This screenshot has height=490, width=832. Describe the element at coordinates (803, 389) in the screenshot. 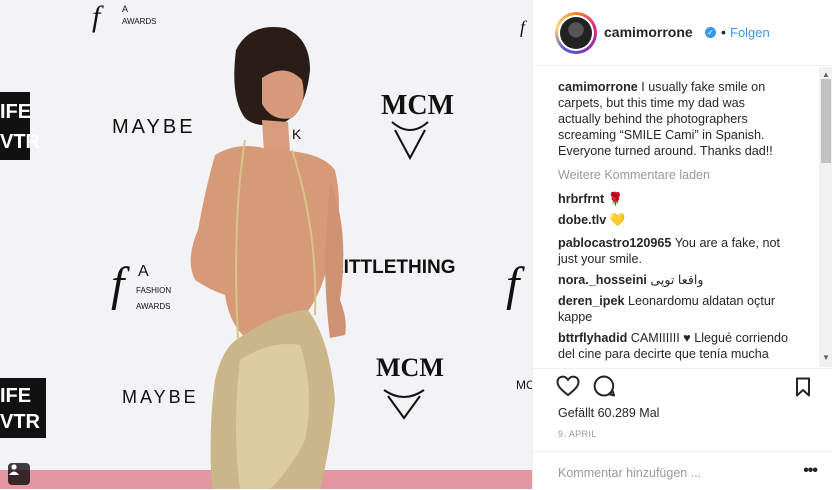

I see `bookmark-icon` at that location.